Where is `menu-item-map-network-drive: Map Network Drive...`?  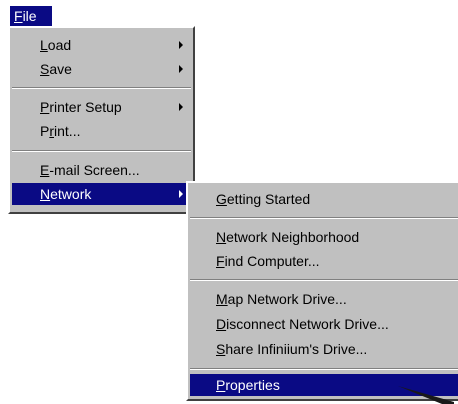
menu-item-map-network-drive: Map Network Drive... is located at coordinates (324, 299).